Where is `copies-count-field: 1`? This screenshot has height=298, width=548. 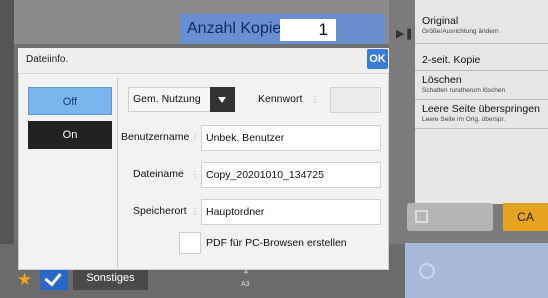 copies-count-field: 1 is located at coordinates (308, 30).